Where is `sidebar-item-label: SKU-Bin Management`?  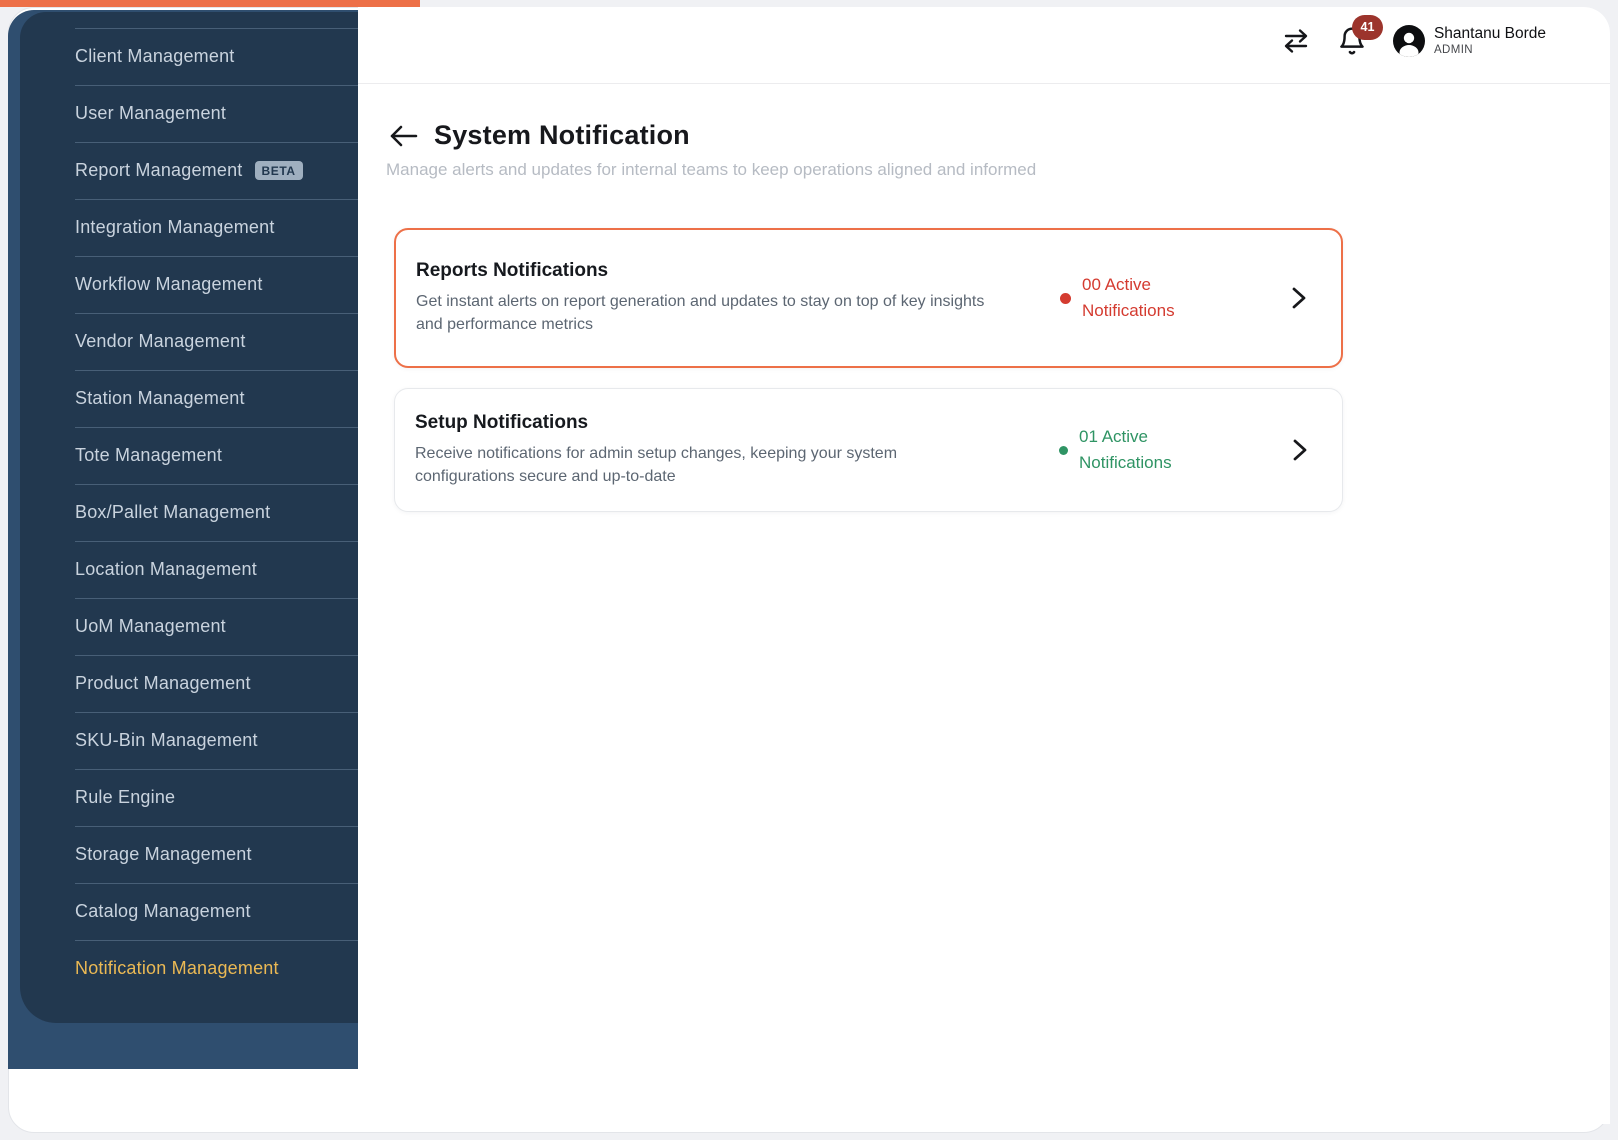
sidebar-item-label: SKU-Bin Management is located at coordinates (166, 740).